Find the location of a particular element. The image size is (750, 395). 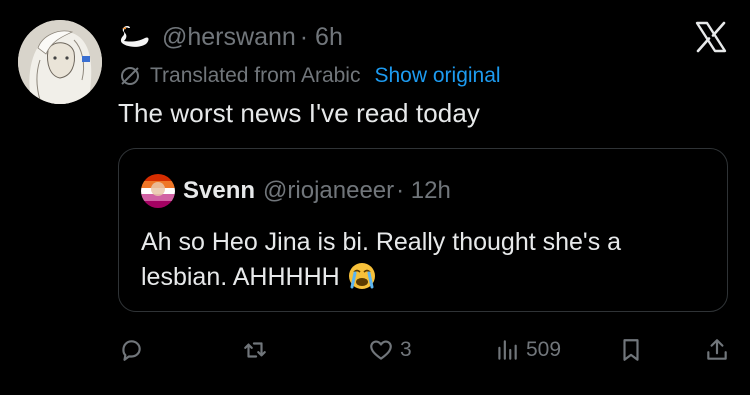

swan-emoji-icon is located at coordinates (134, 36).